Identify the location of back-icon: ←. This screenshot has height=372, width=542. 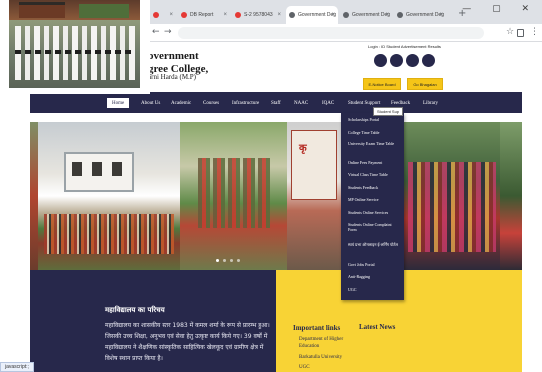
(156, 32).